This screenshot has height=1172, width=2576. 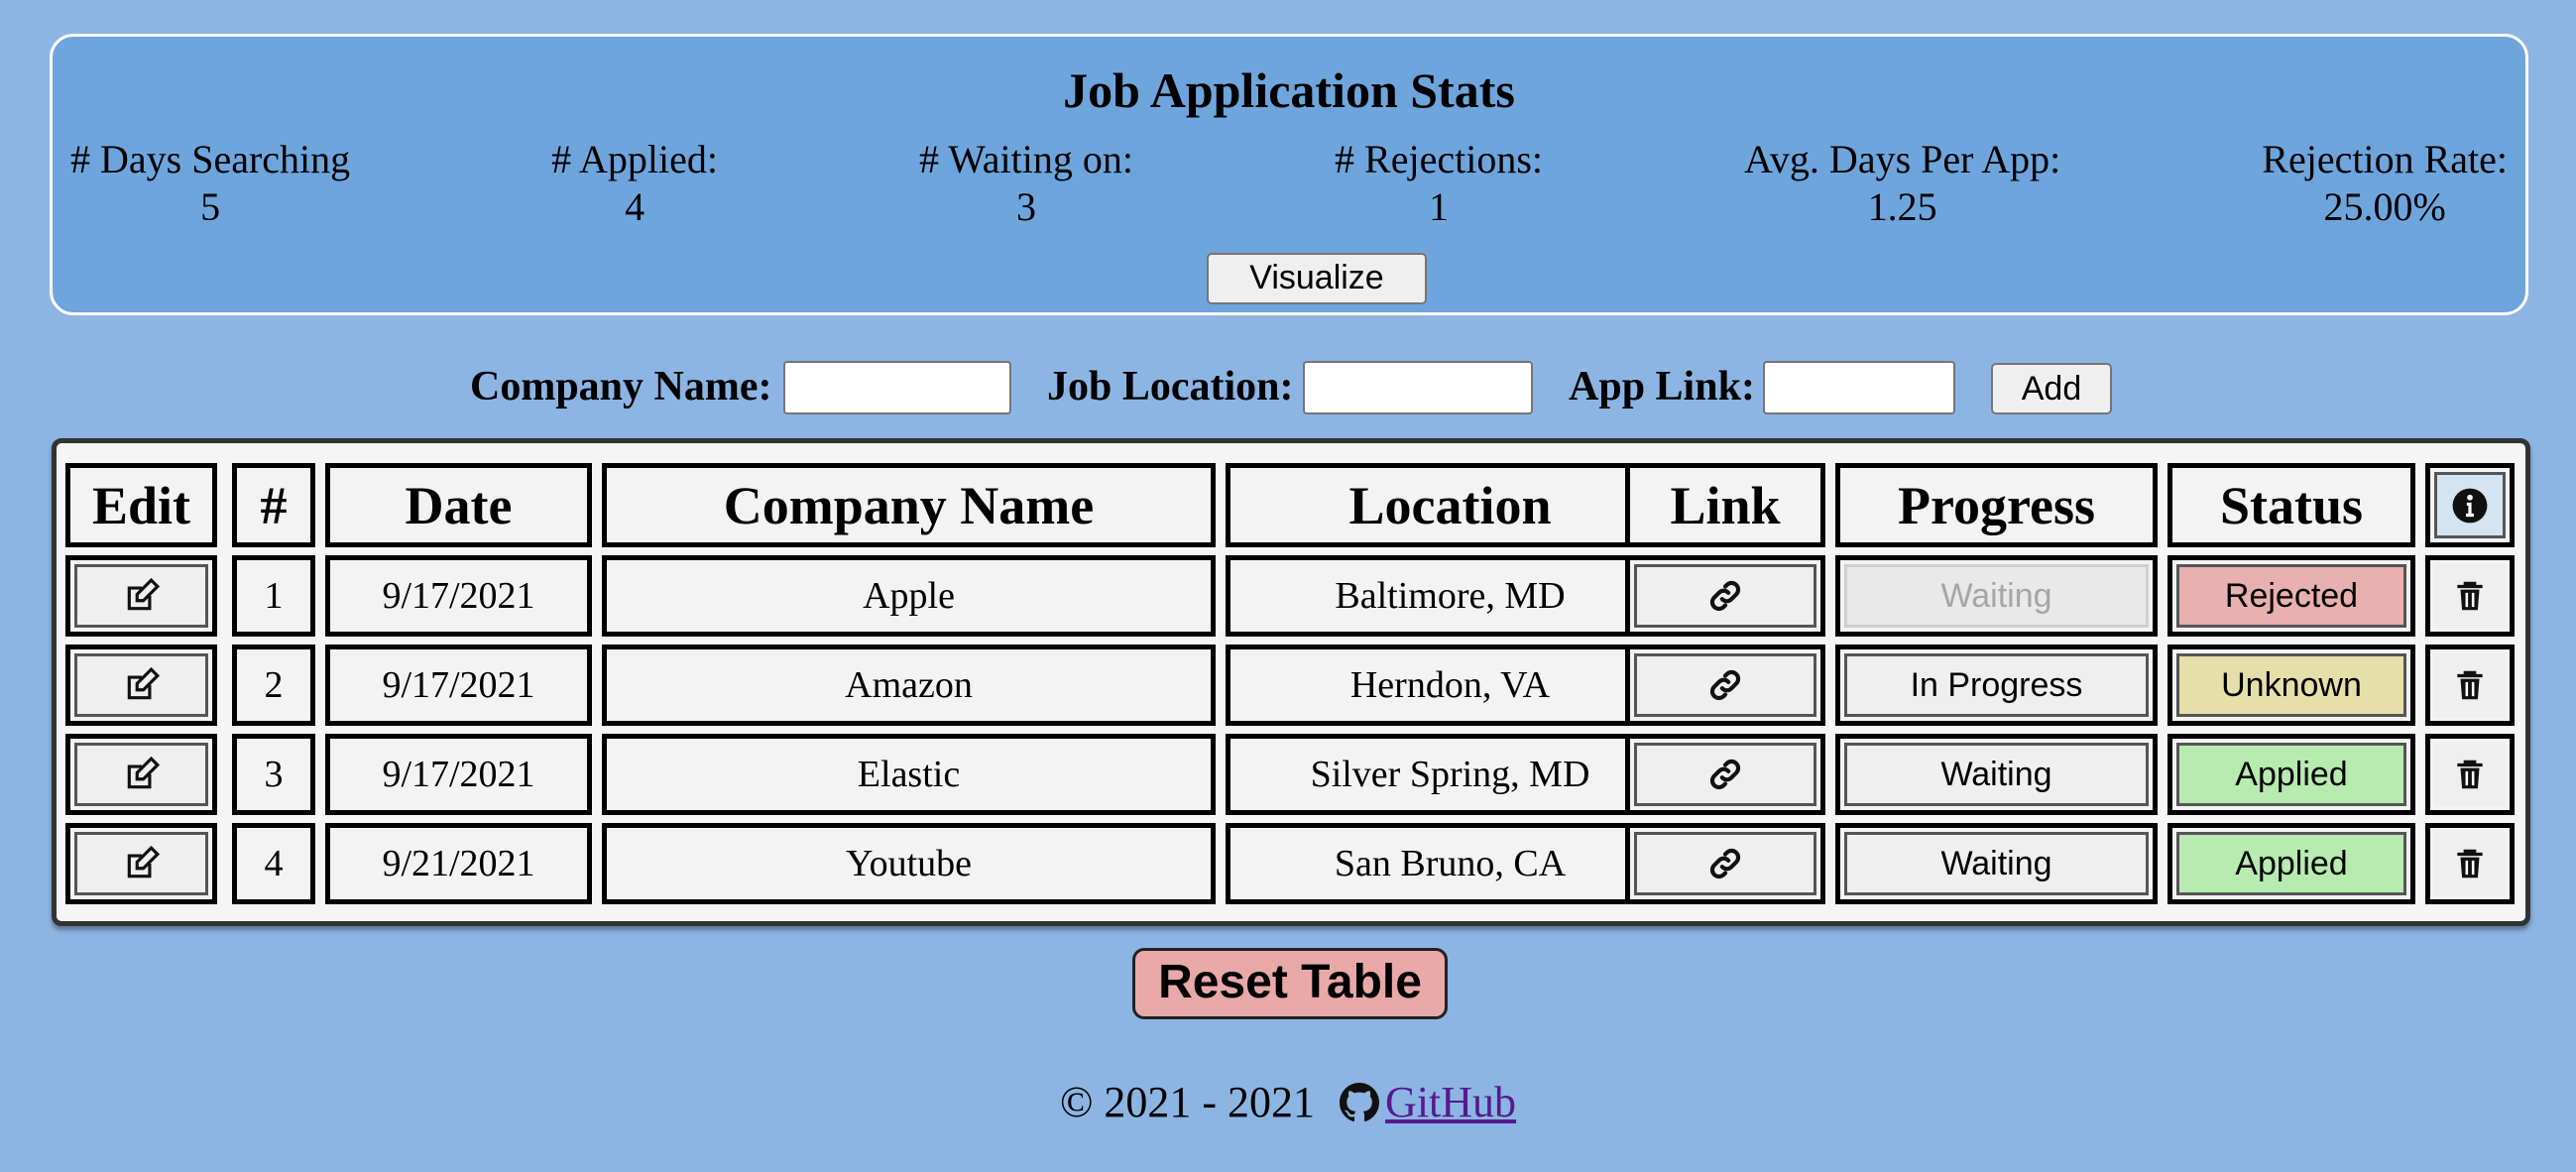 I want to click on status-cell: Applied, so click(x=2291, y=864).